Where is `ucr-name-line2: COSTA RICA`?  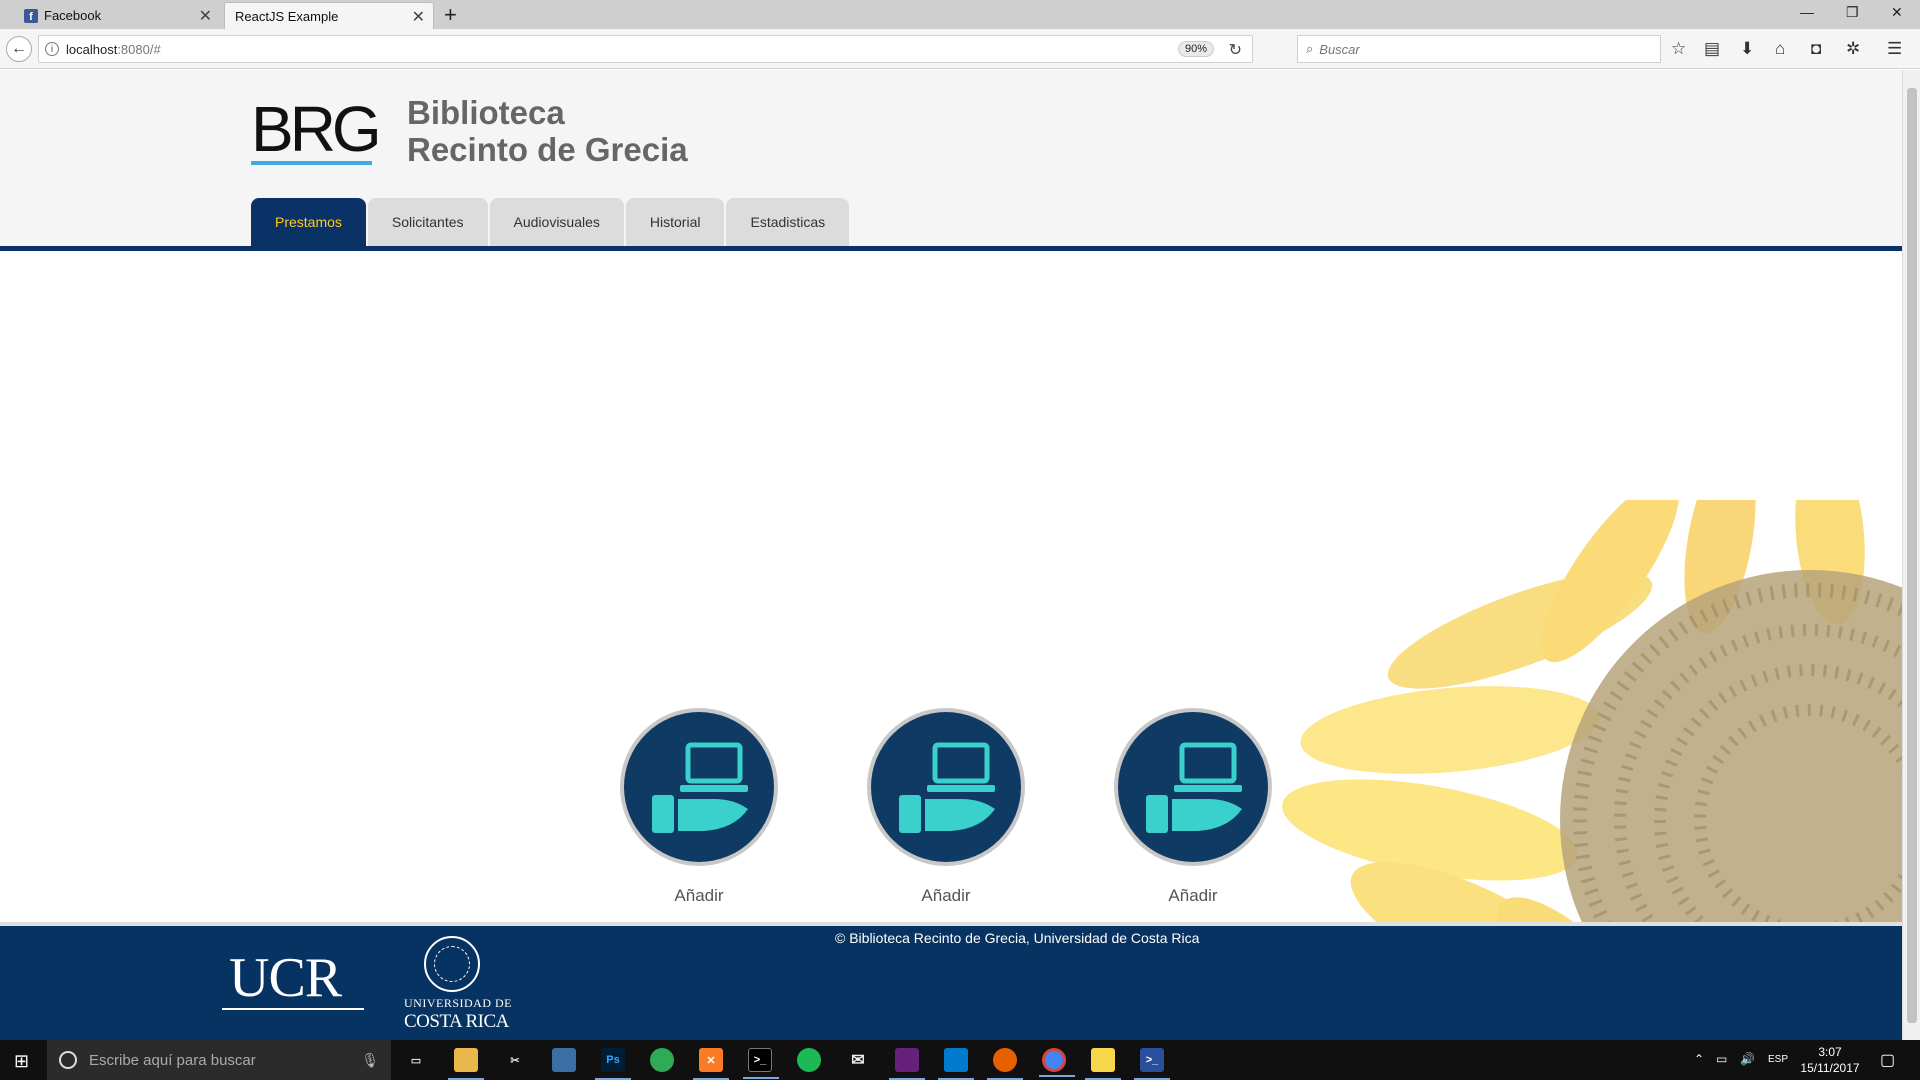
ucr-name-line2: COSTA RICA is located at coordinates (456, 1021).